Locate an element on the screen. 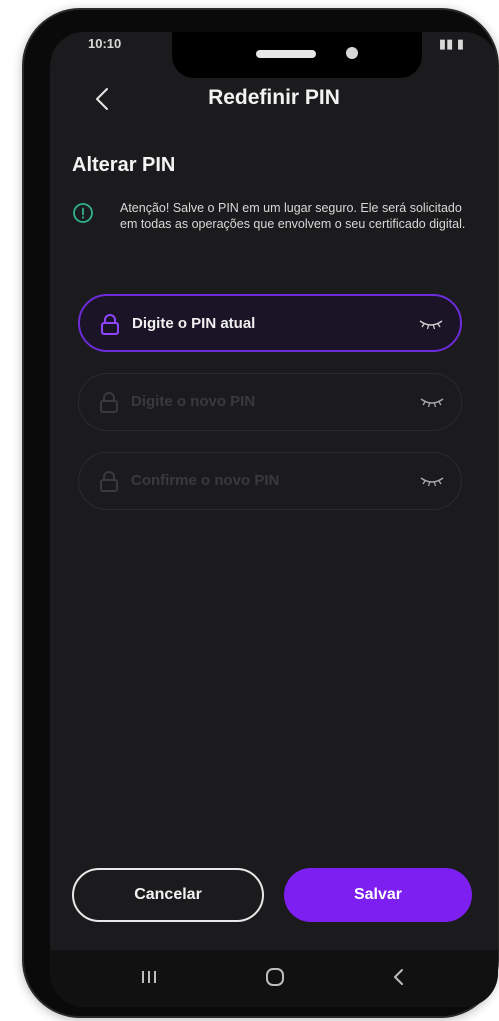  nav-back-button is located at coordinates (399, 977).